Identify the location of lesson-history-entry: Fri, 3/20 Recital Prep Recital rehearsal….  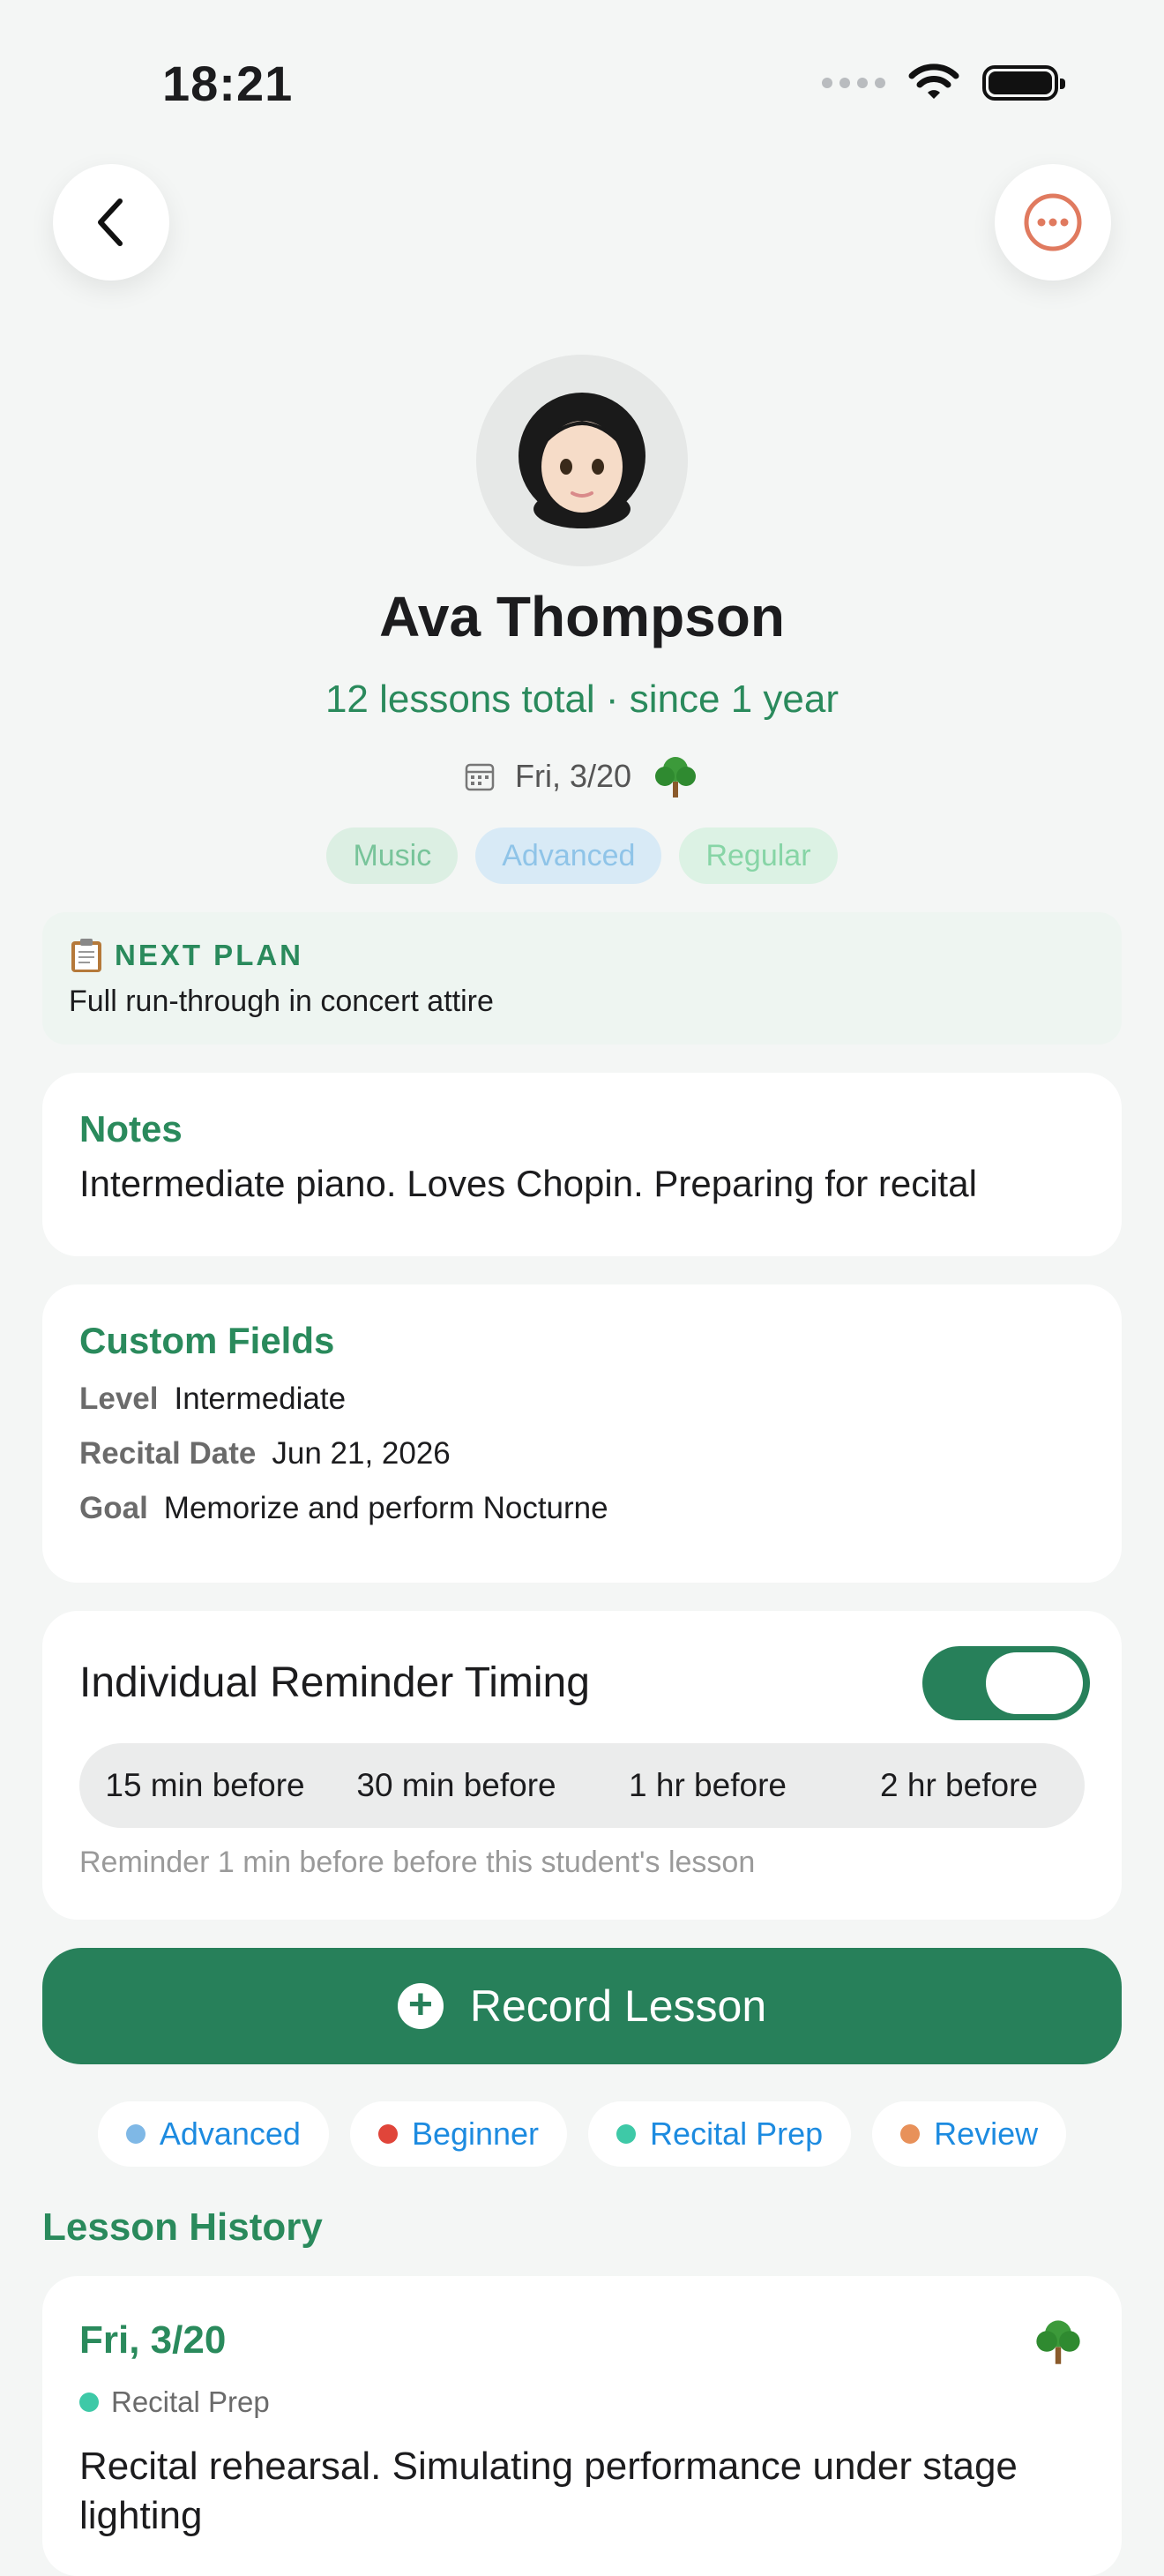
(582, 2426).